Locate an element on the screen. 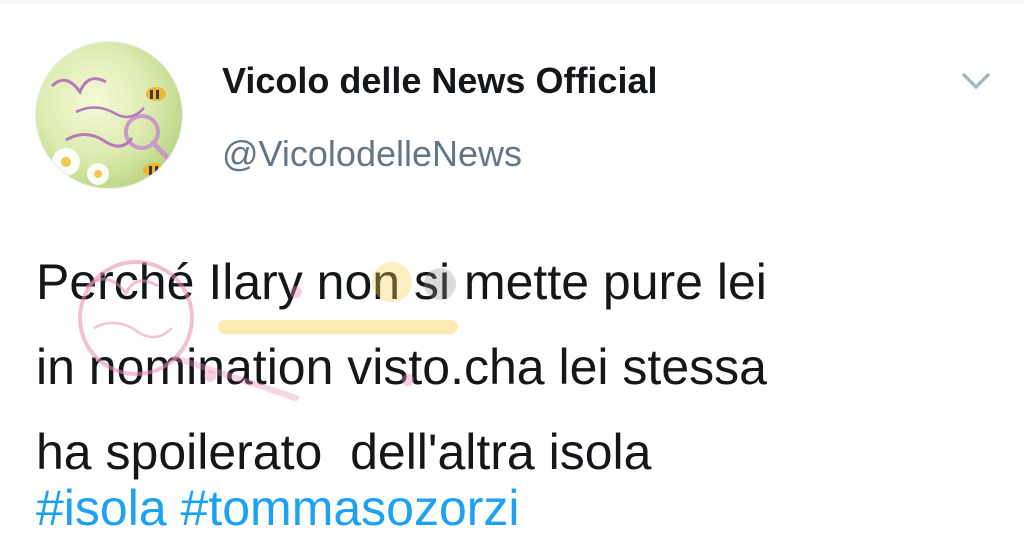 This screenshot has width=1024, height=556. hashtag-row: #isola #tommasozorzi is located at coordinates (278, 508).